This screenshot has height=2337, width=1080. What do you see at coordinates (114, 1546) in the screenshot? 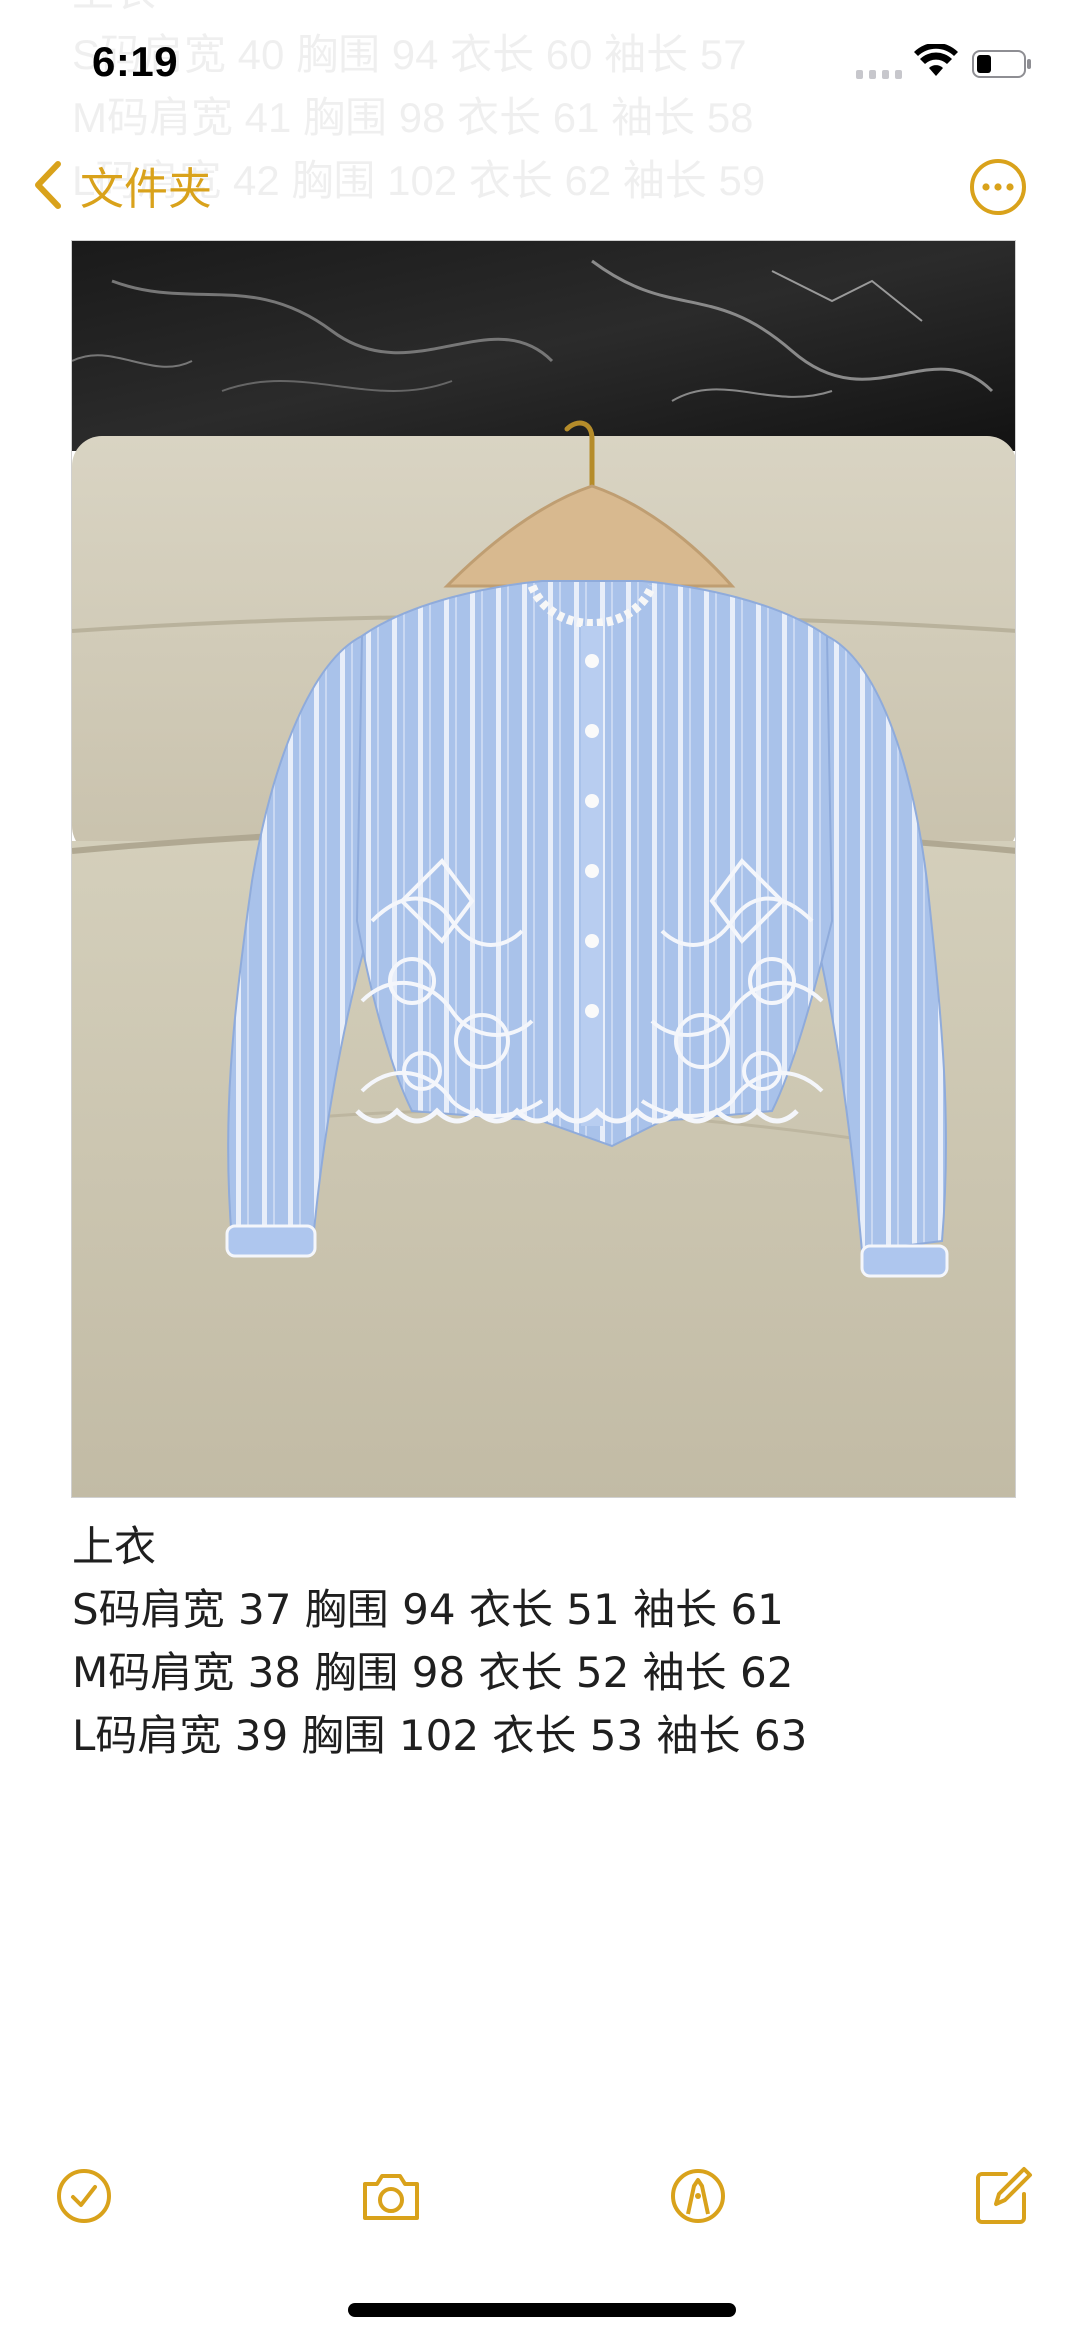
I see `note-line-title: 上衣` at bounding box center [114, 1546].